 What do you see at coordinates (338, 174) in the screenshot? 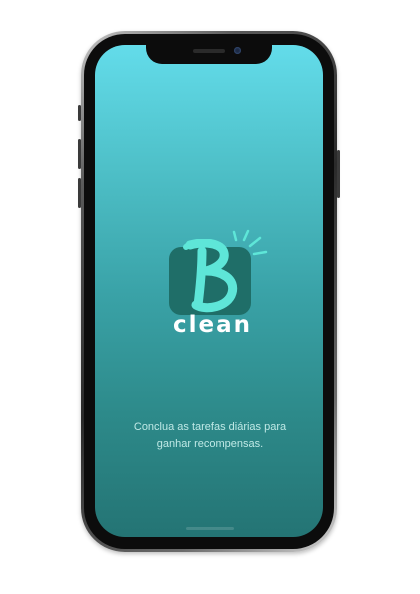
I see `power-button` at bounding box center [338, 174].